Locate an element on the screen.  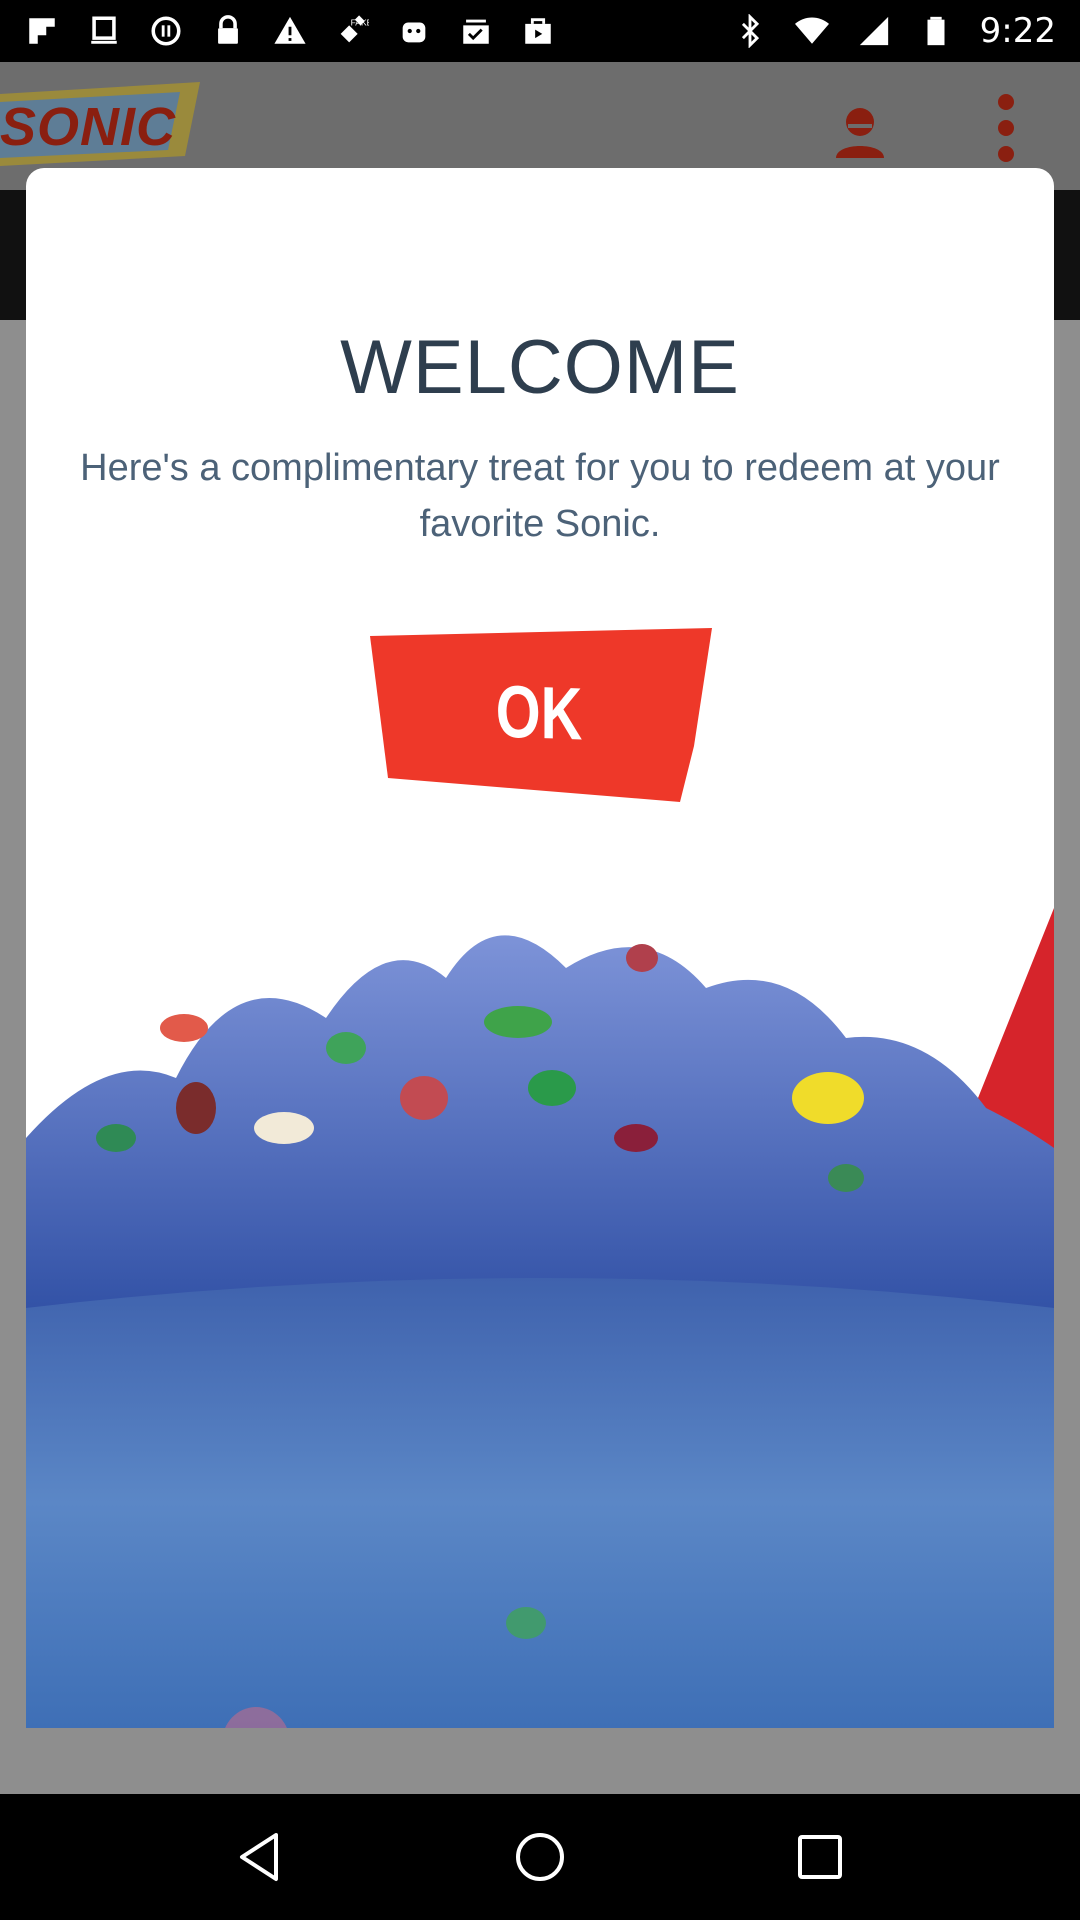
home-icon is located at coordinates (540, 1857).